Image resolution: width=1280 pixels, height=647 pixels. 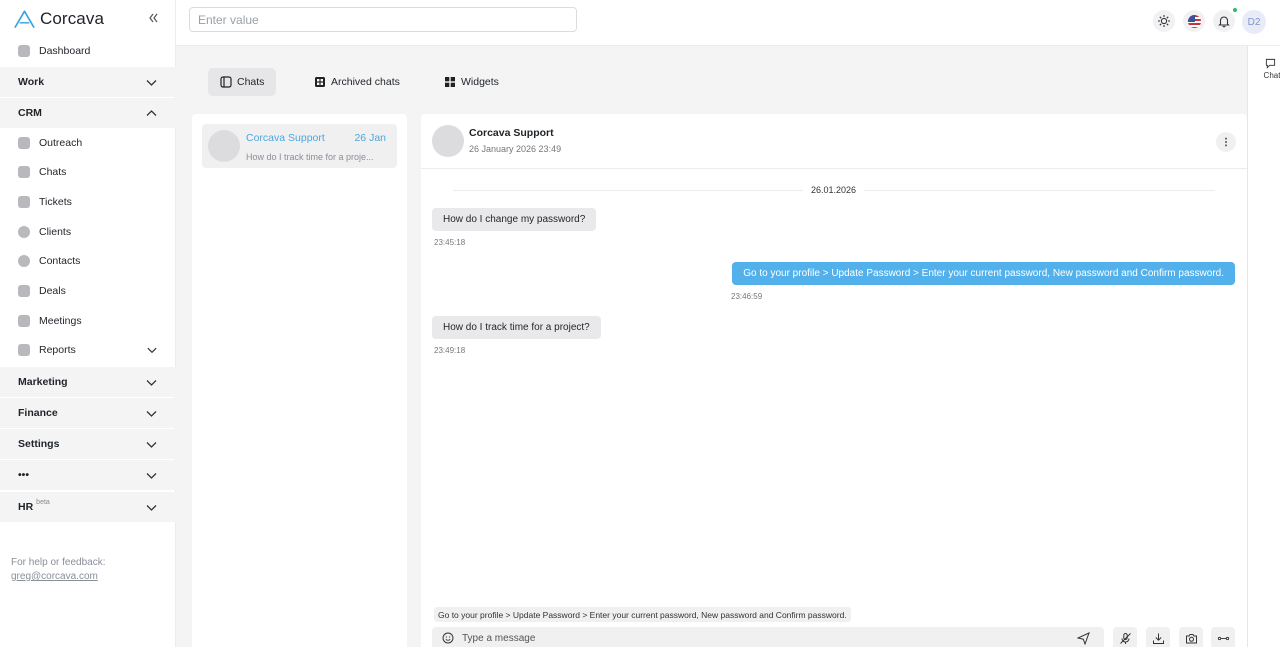 I want to click on help-text: For help or feedback:, so click(x=58, y=562).